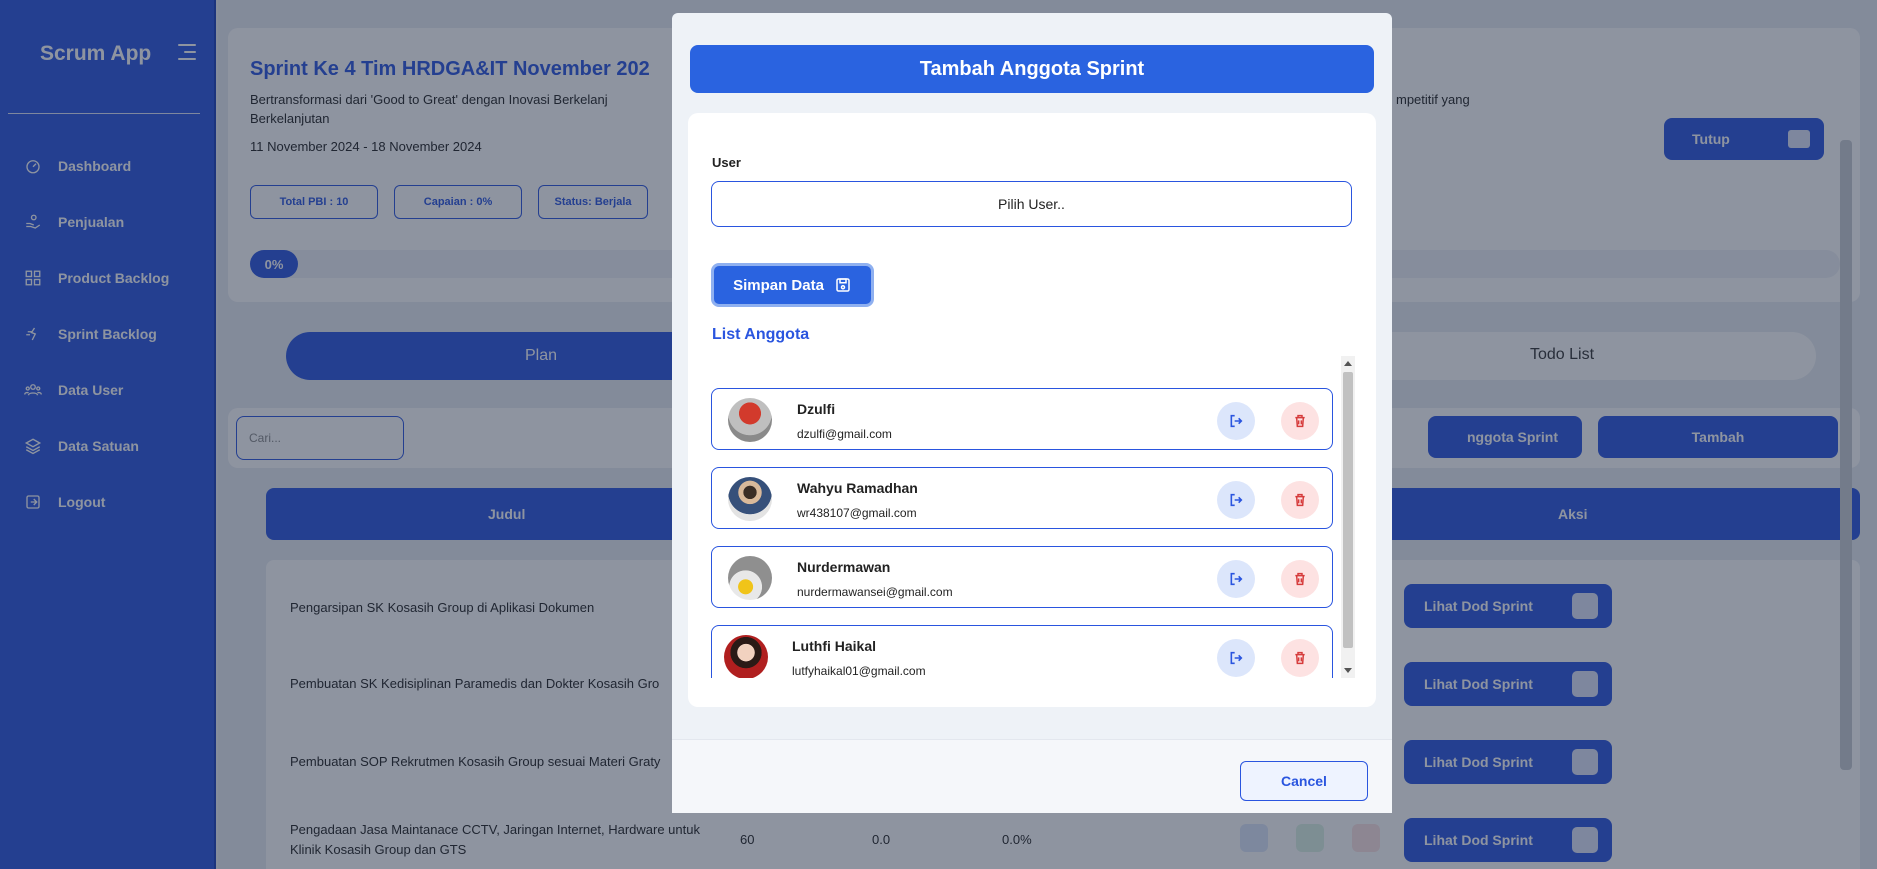  Describe the element at coordinates (1348, 670) in the screenshot. I see `scroll-down-arrow-icon` at that location.